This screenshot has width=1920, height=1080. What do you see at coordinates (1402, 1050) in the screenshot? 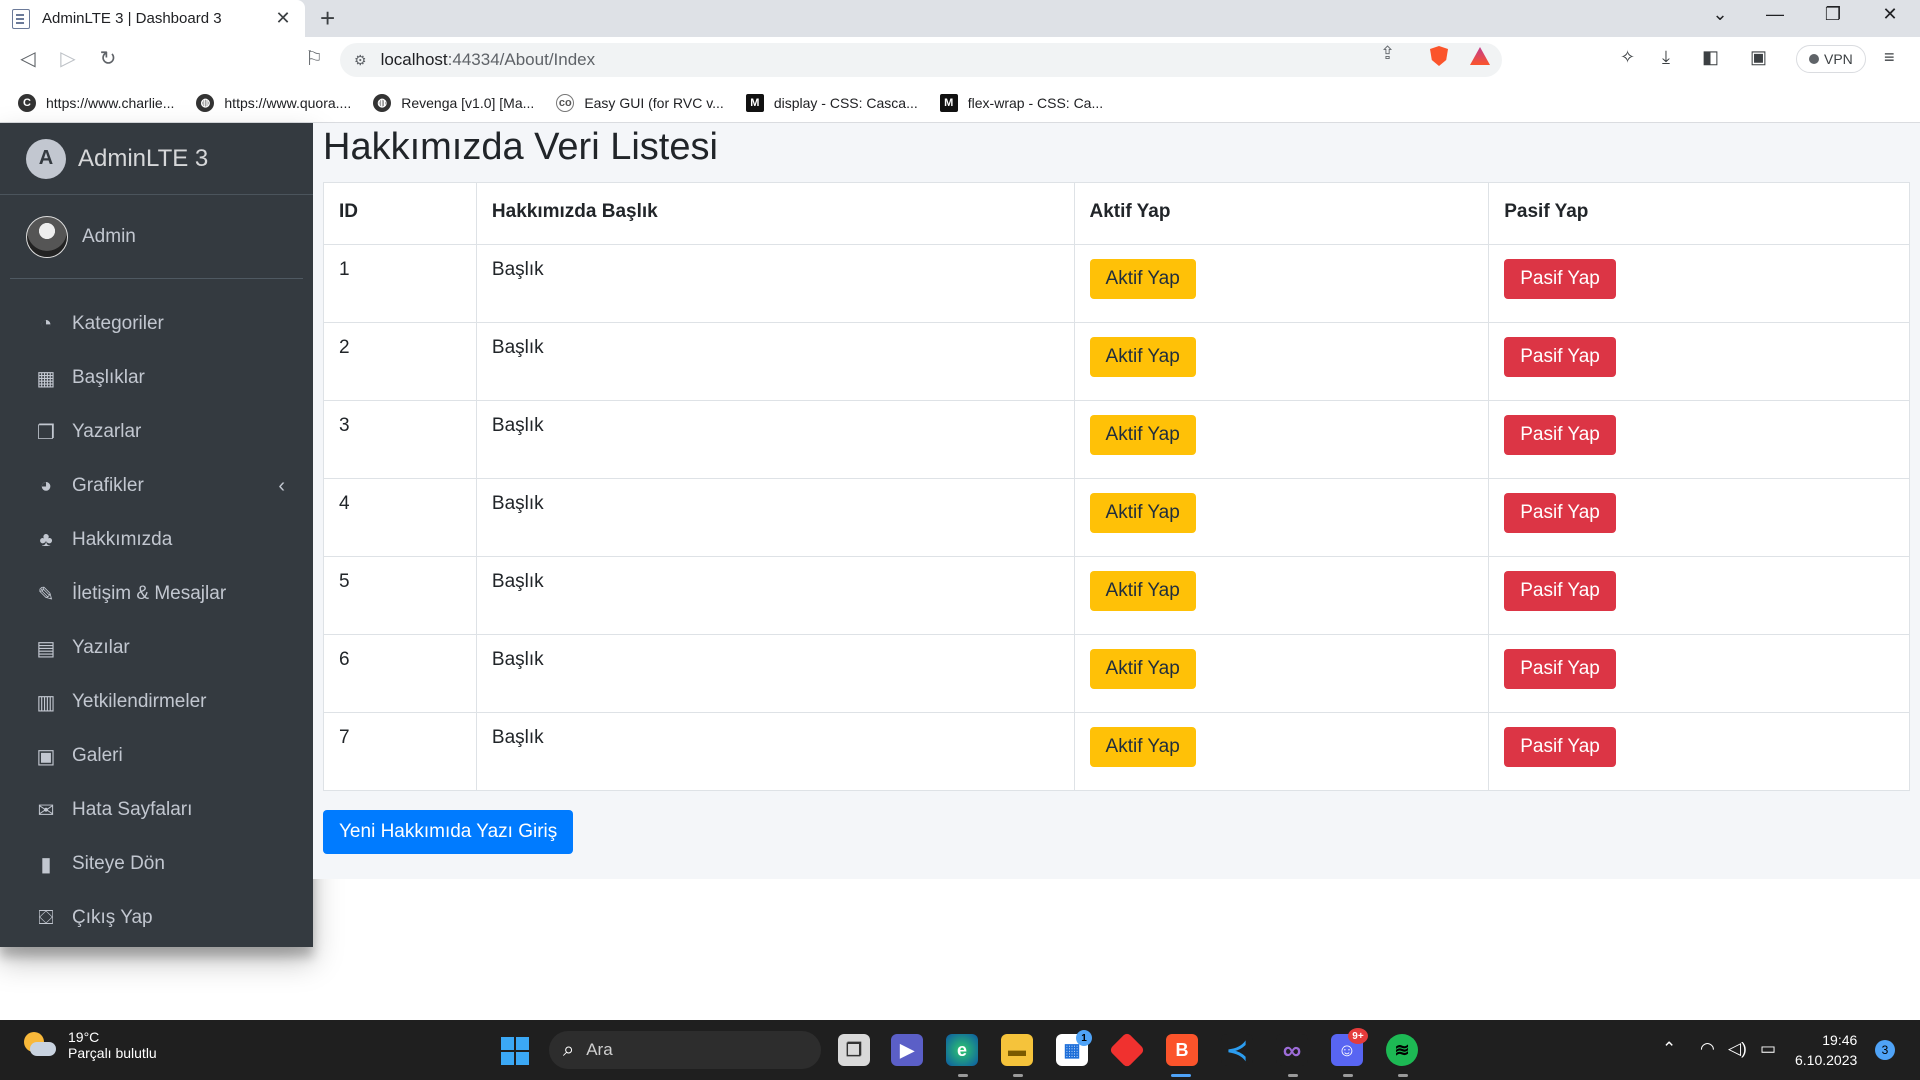
I see `spotify-icon: ≋` at bounding box center [1402, 1050].